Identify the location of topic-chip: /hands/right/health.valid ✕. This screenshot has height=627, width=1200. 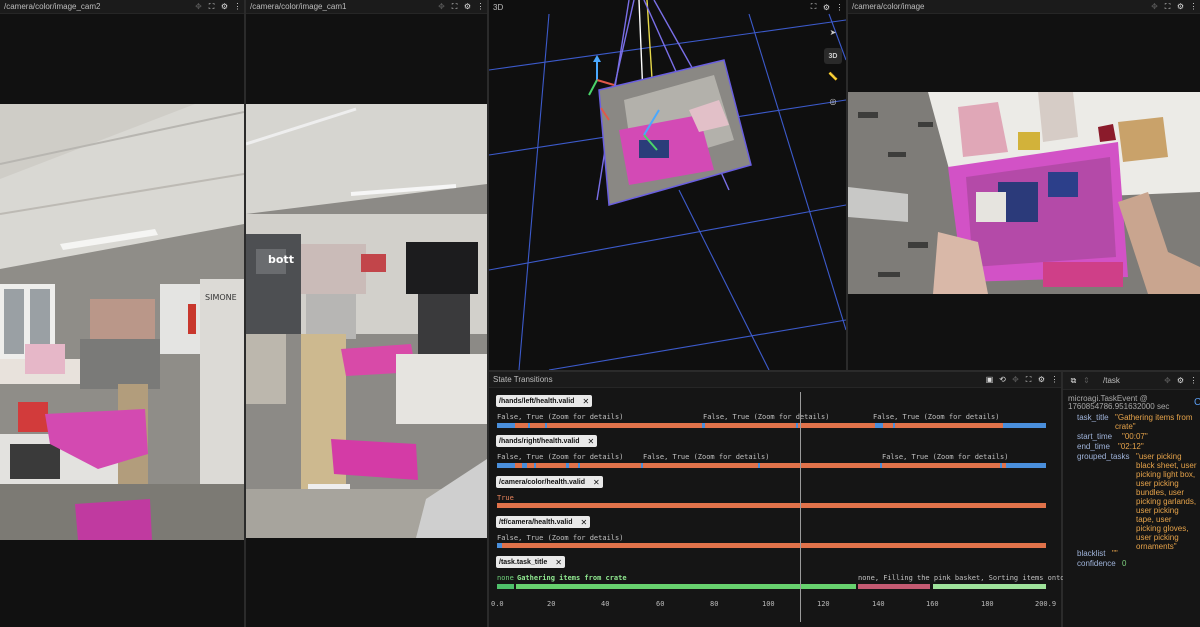
(547, 441).